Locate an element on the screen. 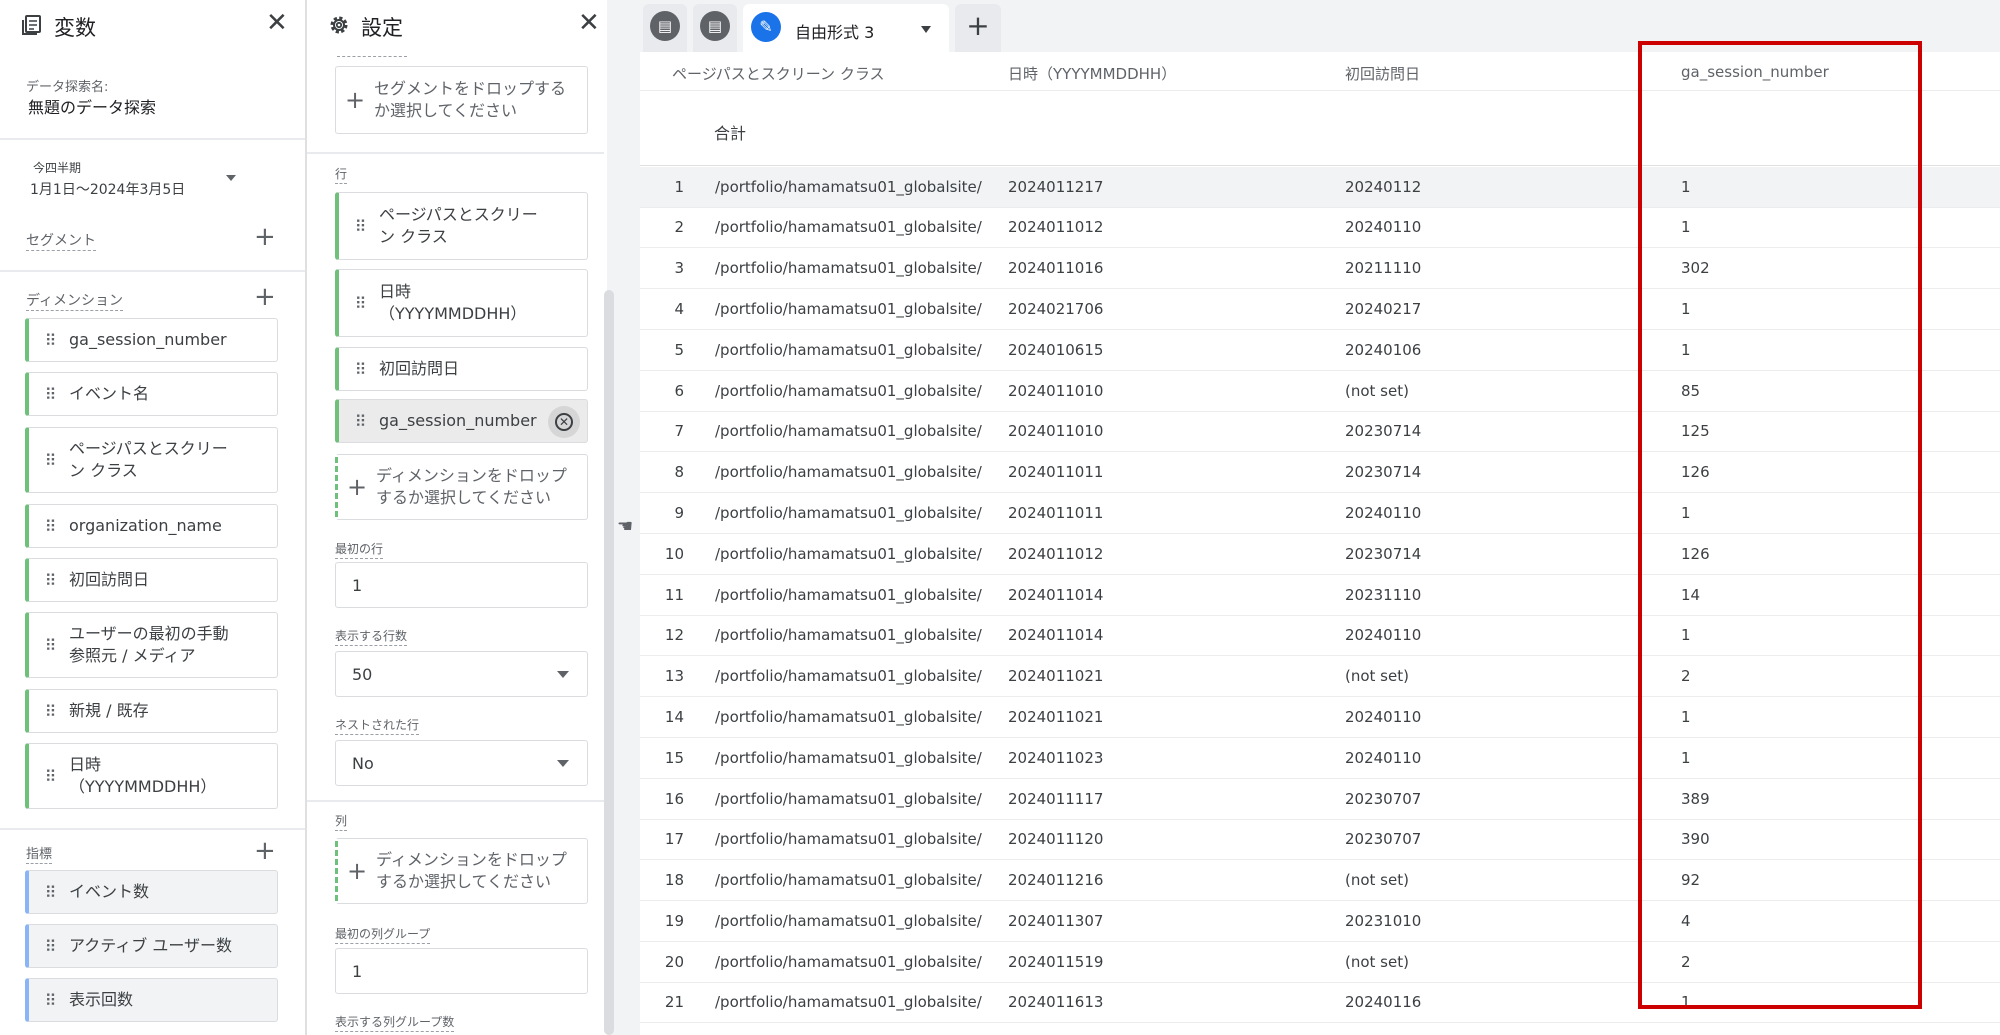 This screenshot has height=1035, width=2000. tab-technique-2: ▤ is located at coordinates (715, 28).